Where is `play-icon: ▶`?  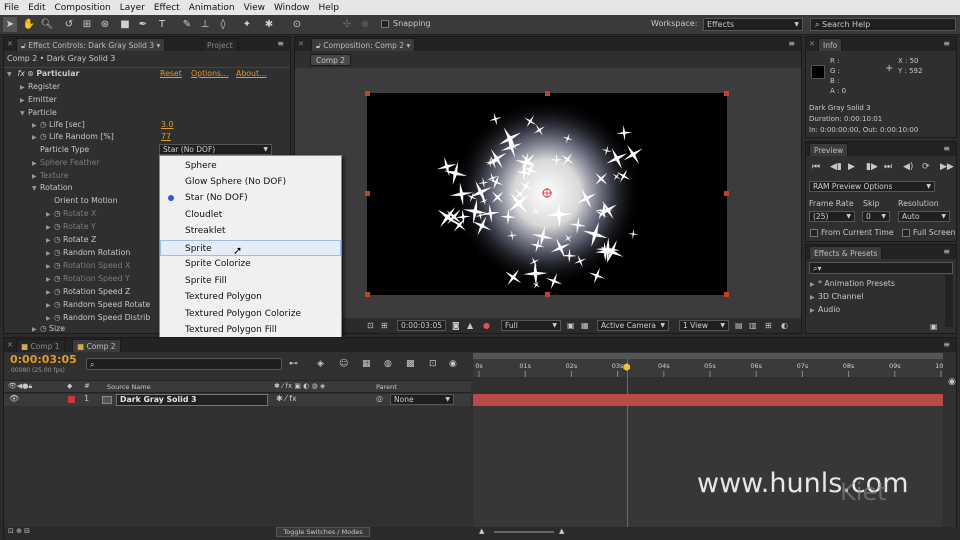 play-icon: ▶ is located at coordinates (851, 167).